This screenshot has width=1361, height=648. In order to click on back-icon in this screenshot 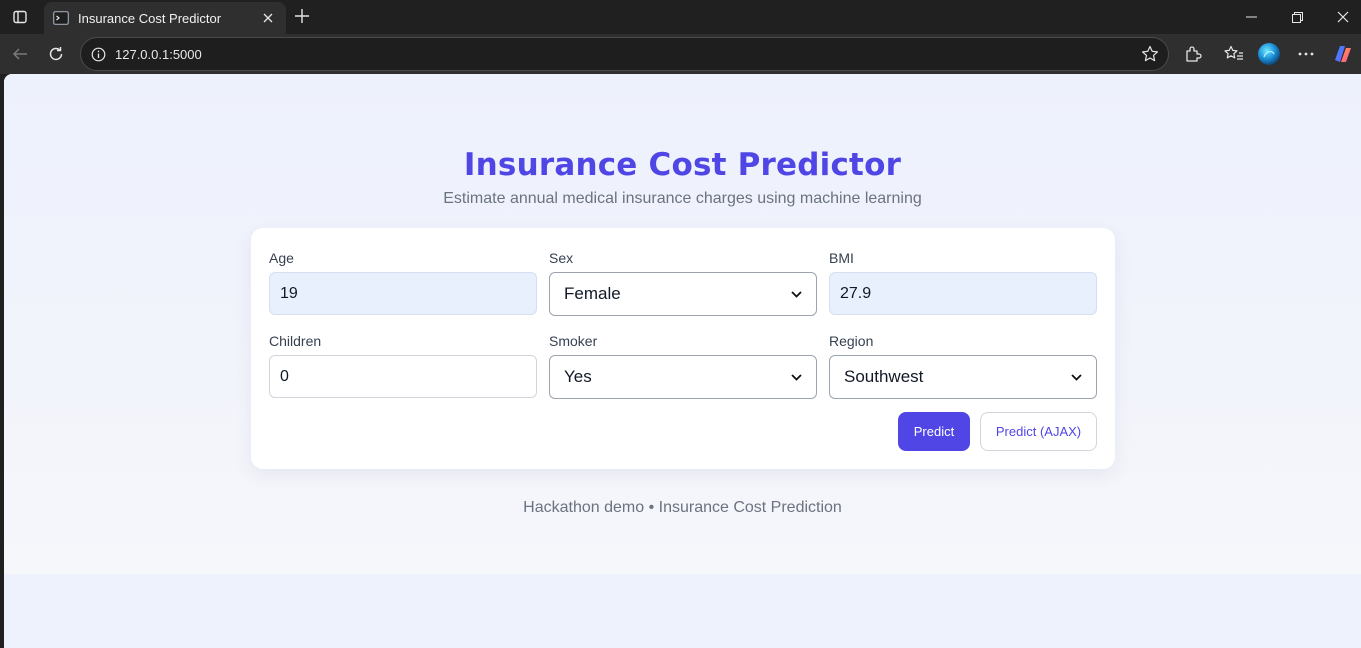, I will do `click(20, 54)`.